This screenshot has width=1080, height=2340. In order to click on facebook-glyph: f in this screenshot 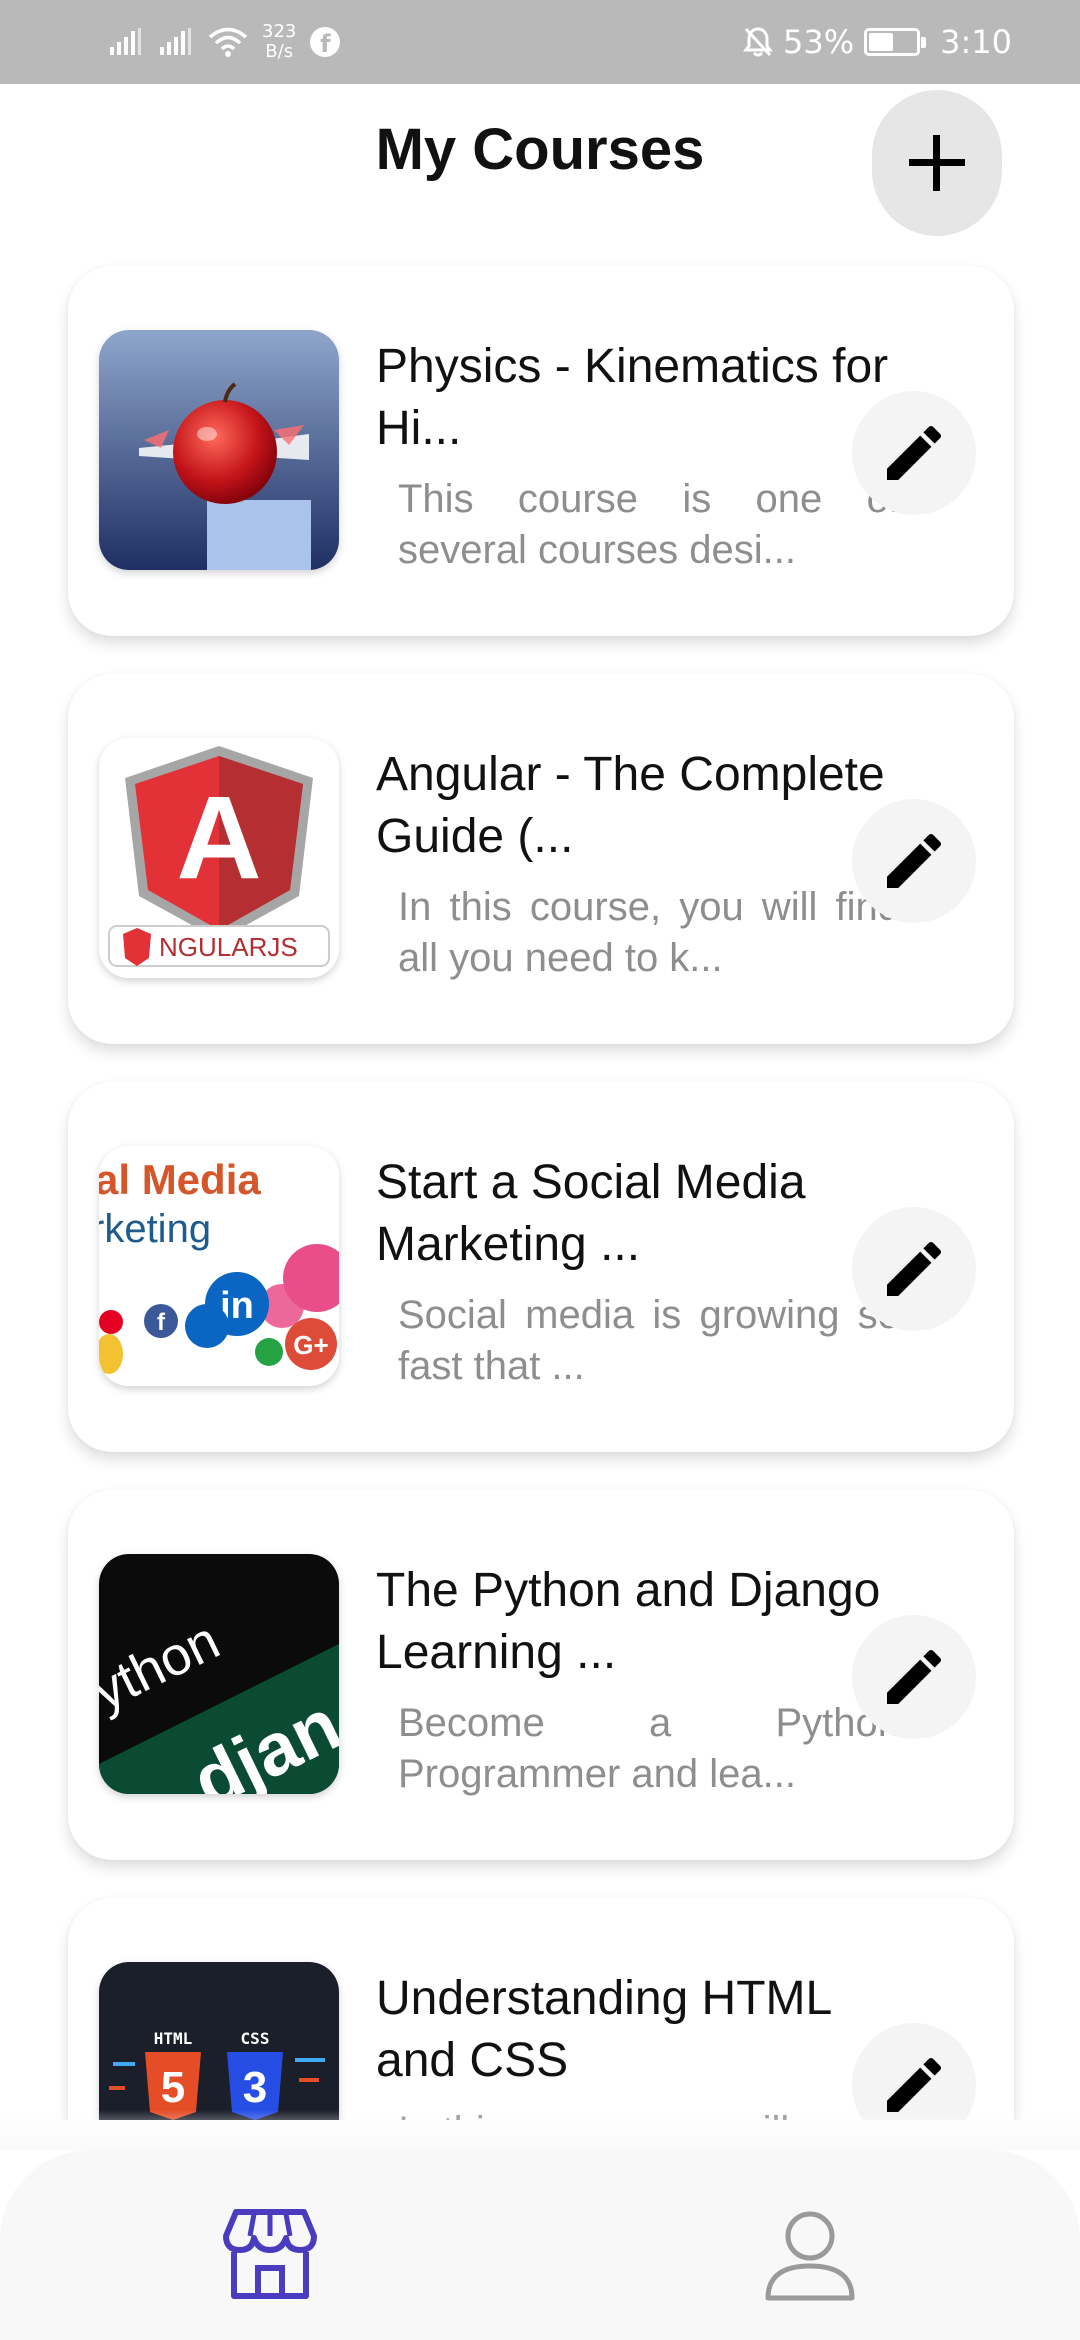, I will do `click(325, 43)`.